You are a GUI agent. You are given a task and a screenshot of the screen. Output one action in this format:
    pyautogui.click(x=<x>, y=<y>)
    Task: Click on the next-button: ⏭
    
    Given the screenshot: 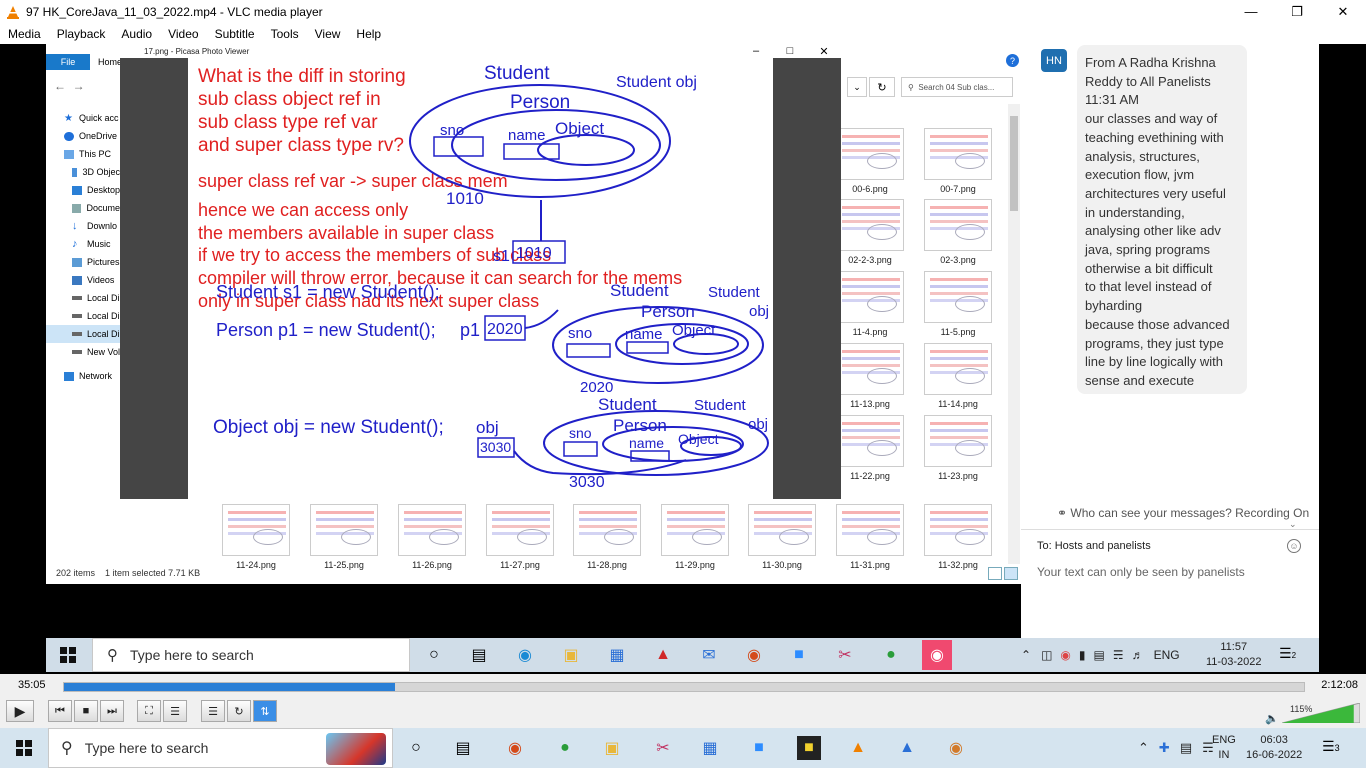 What is the action you would take?
    pyautogui.click(x=112, y=711)
    